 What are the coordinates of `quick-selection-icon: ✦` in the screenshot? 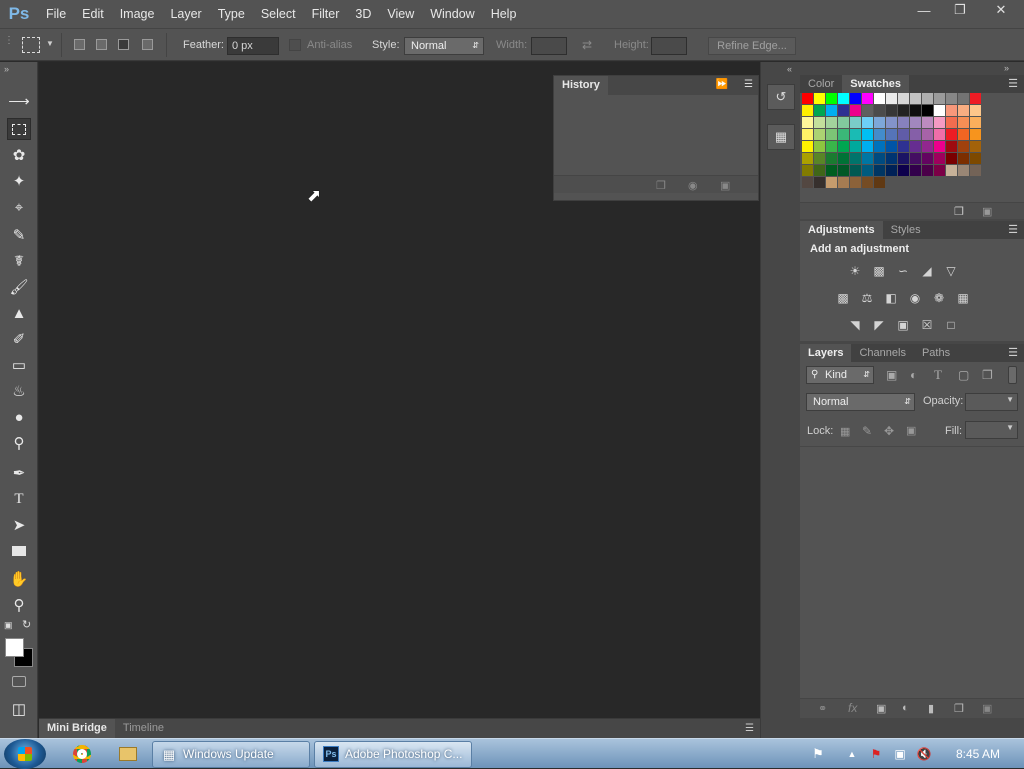 It's located at (19, 181).